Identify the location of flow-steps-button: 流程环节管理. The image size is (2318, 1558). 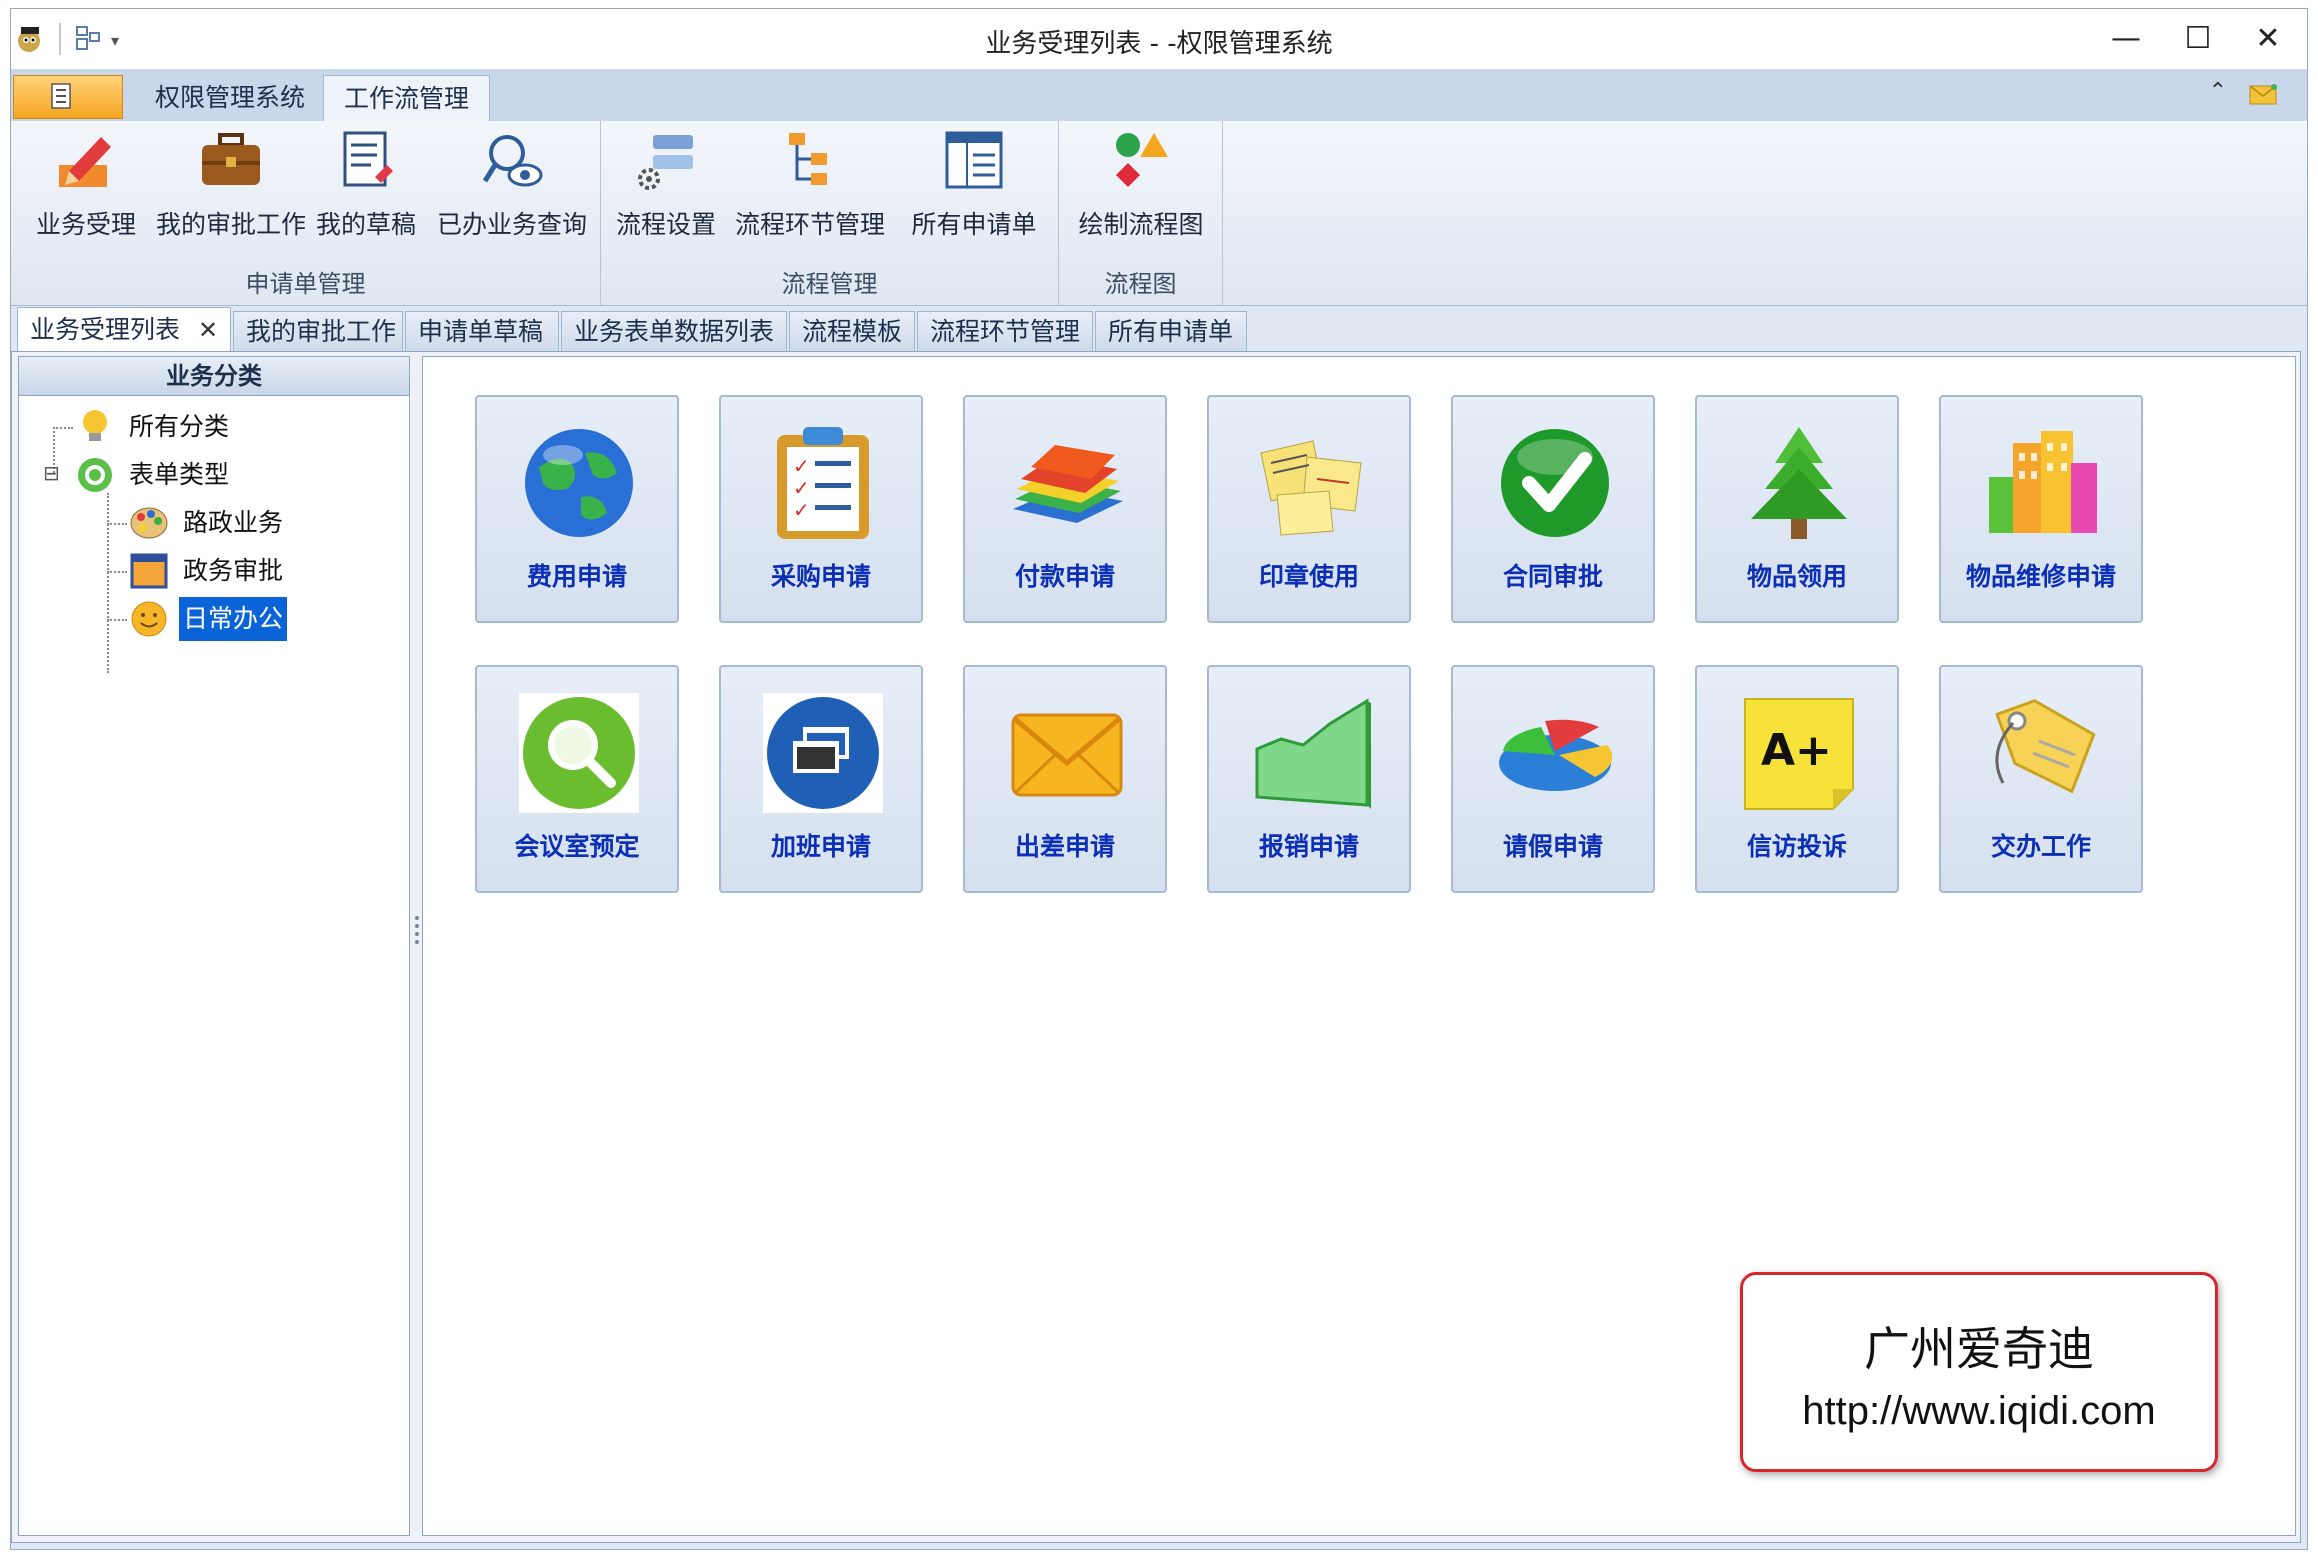
(810, 187).